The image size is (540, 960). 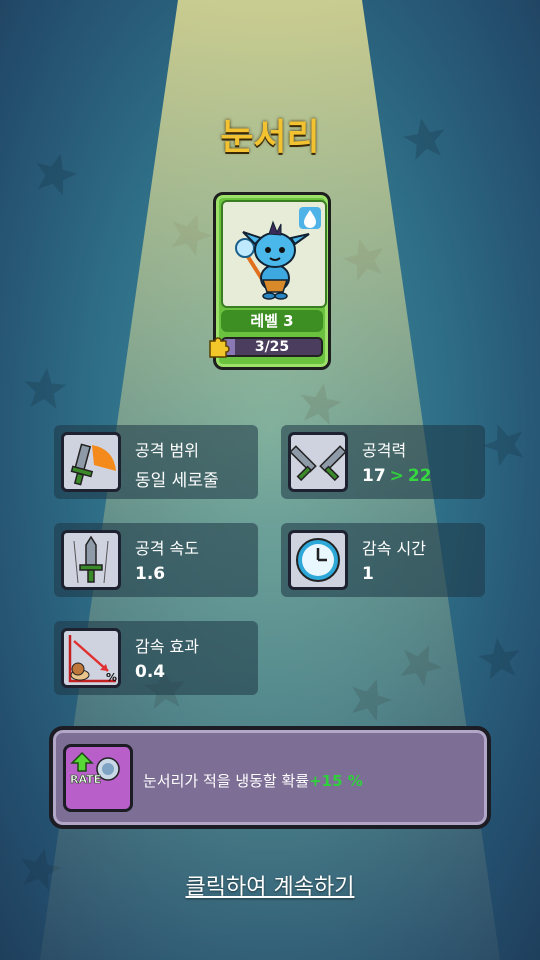 I want to click on stat-attack-range: 공격 범위 동일 세로줄, so click(x=156, y=462).